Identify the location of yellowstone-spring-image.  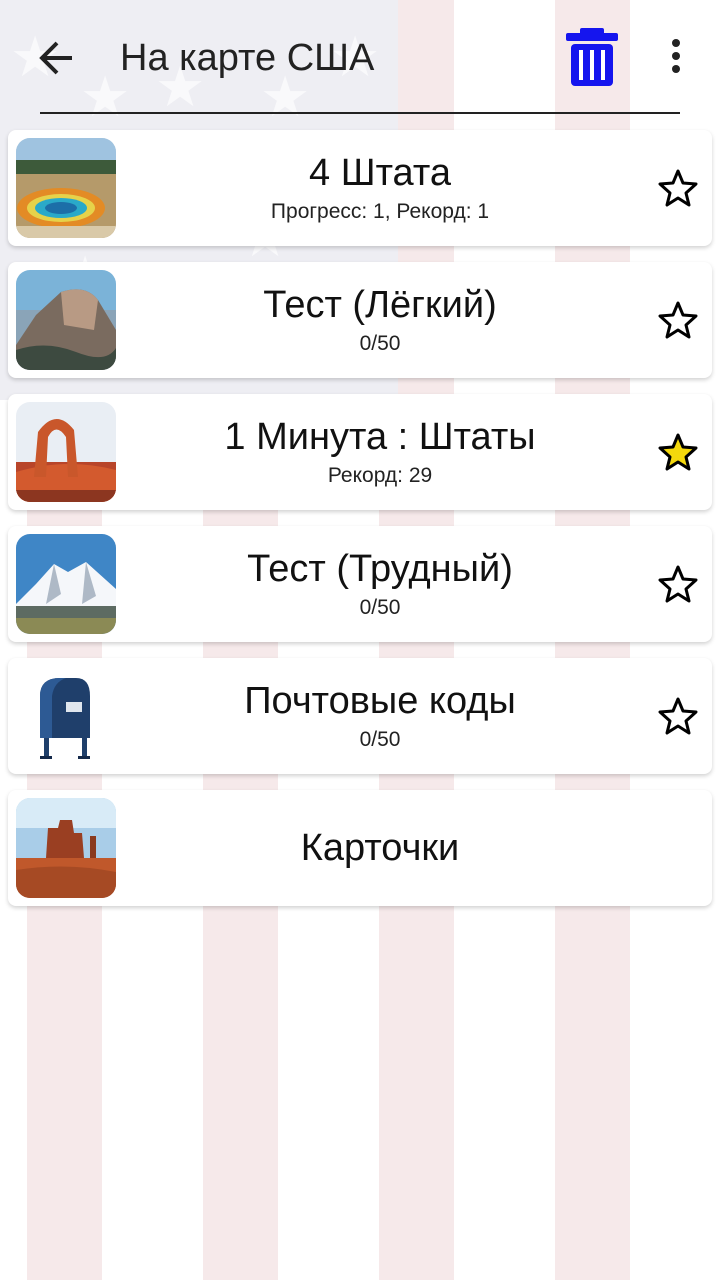
(66, 188).